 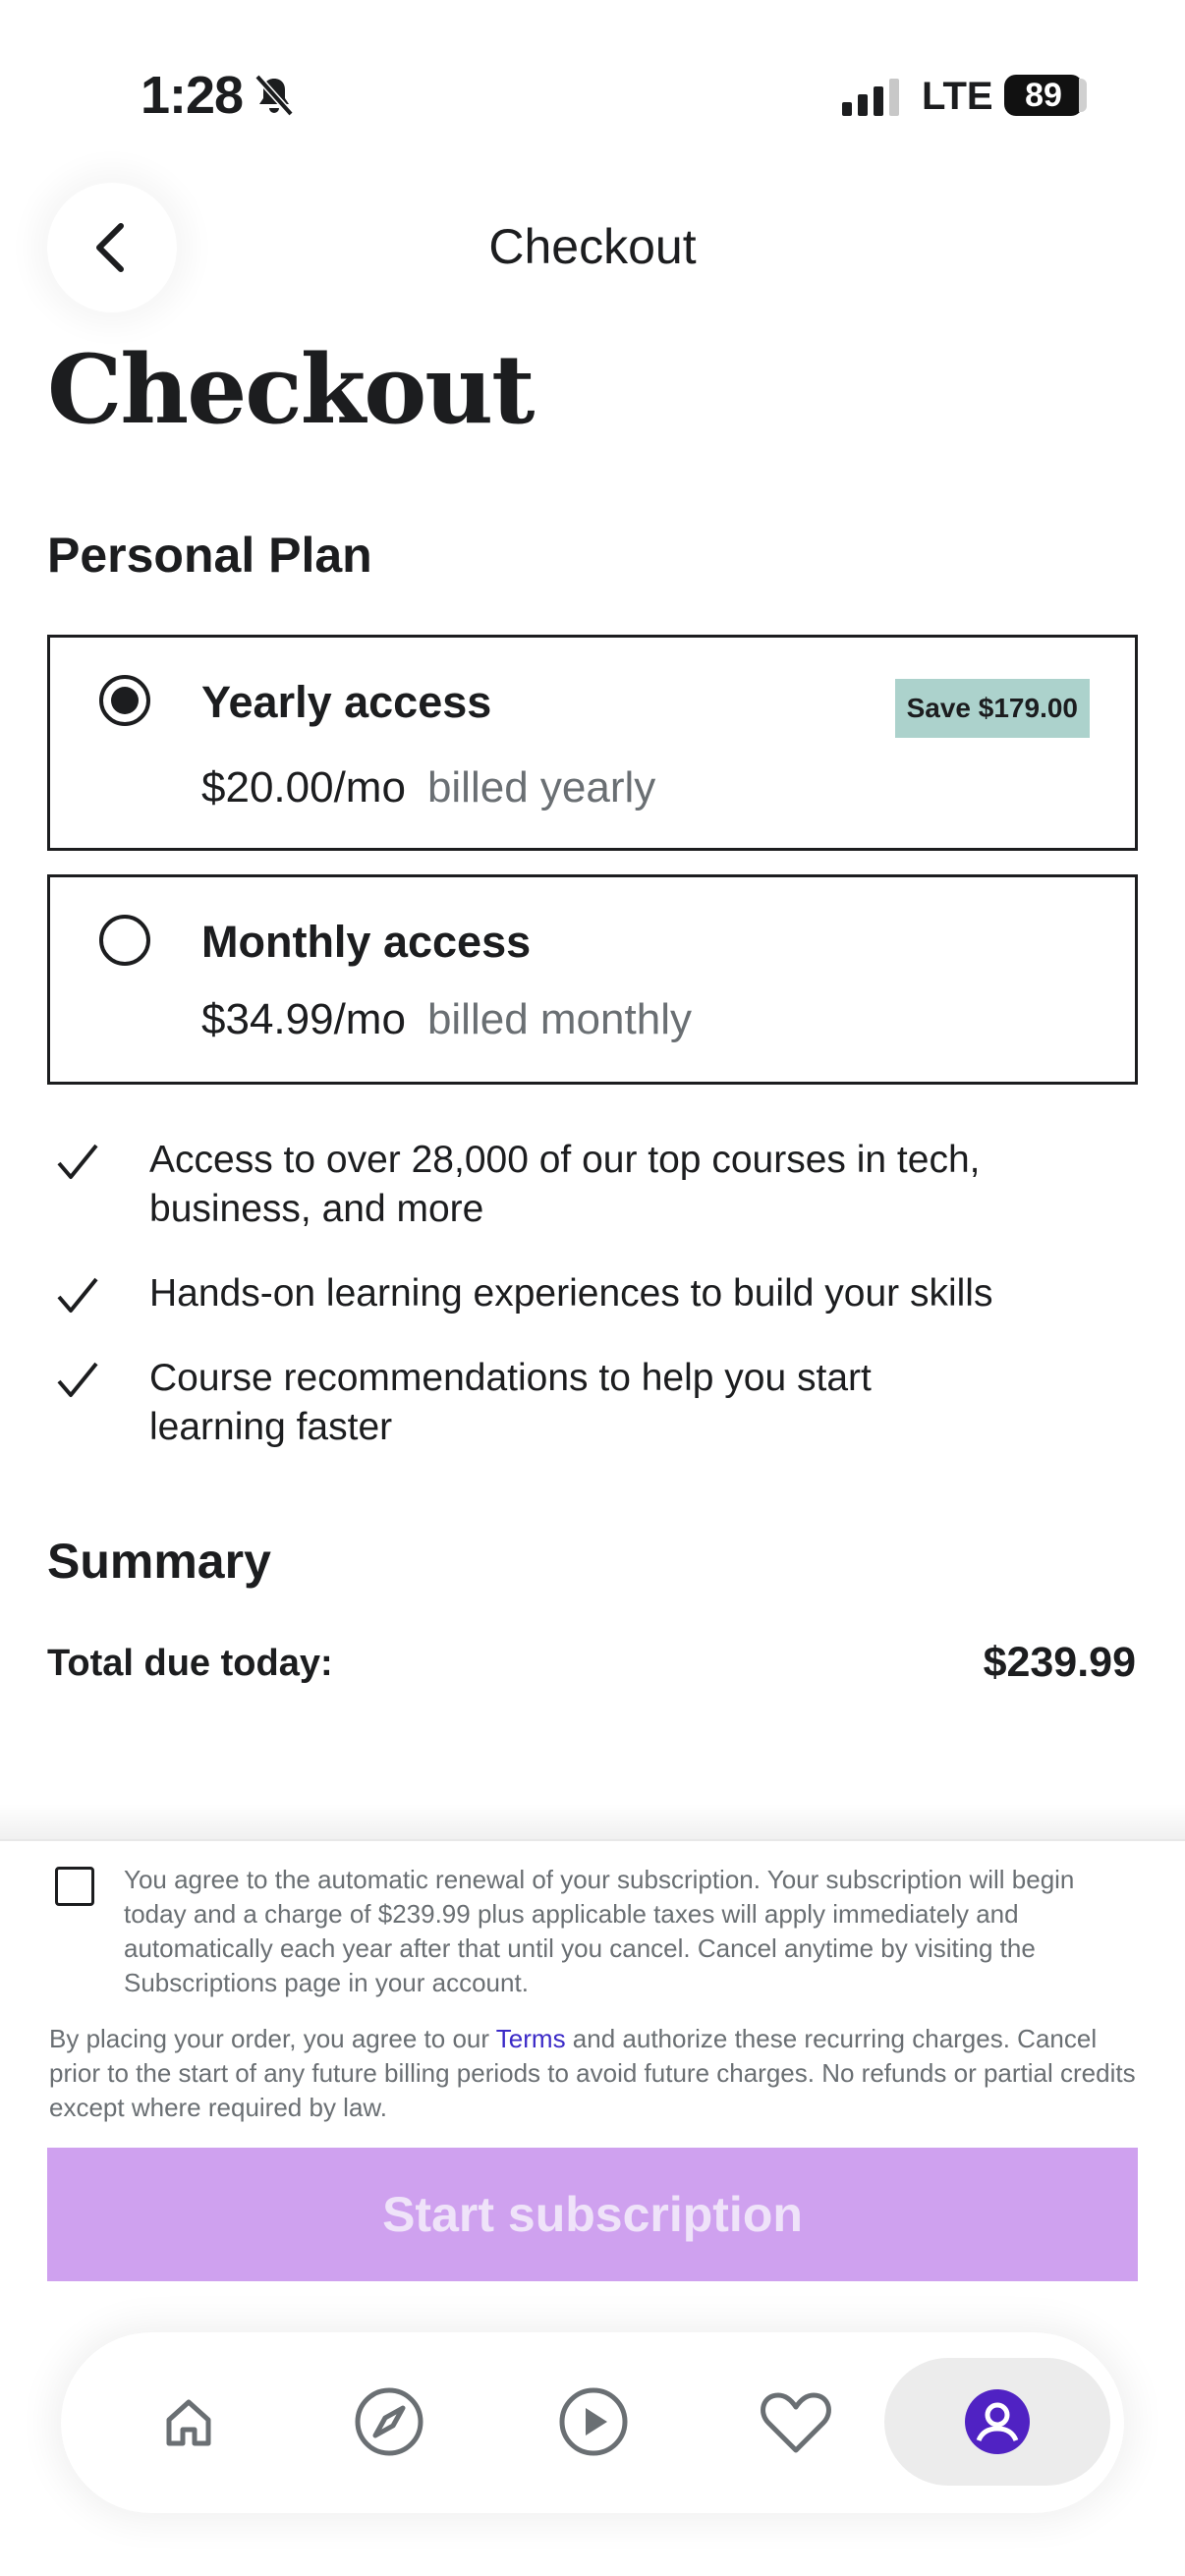 I want to click on radio-yearly-selected, so click(x=125, y=700).